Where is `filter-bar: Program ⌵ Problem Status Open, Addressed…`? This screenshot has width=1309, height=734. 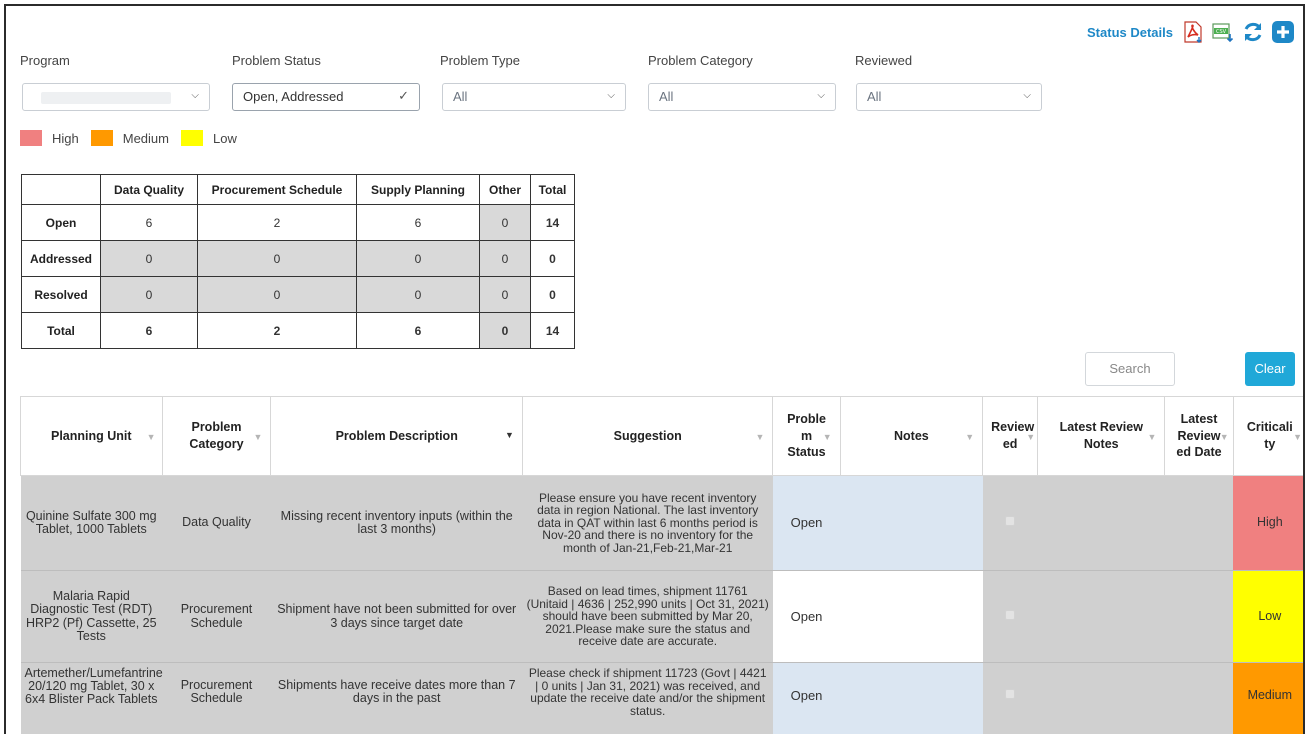
filter-bar: Program ⌵ Problem Status Open, Addressed… is located at coordinates (540, 88).